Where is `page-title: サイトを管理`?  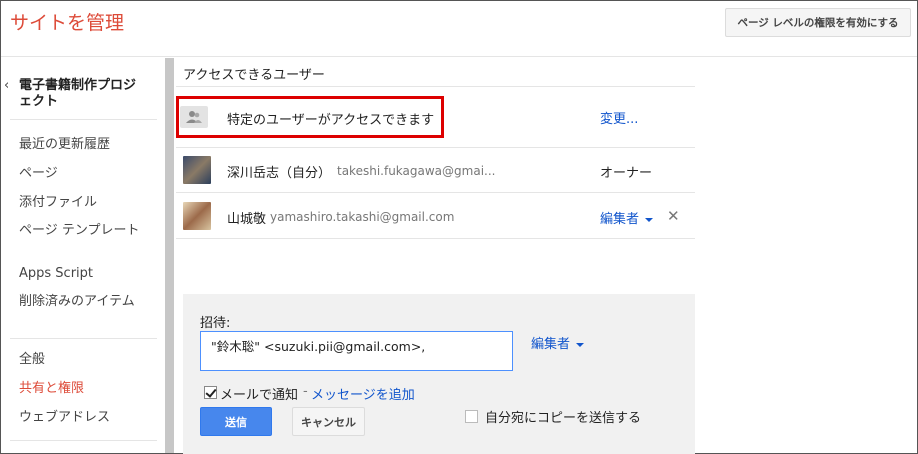
page-title: サイトを管理 is located at coordinates (67, 23).